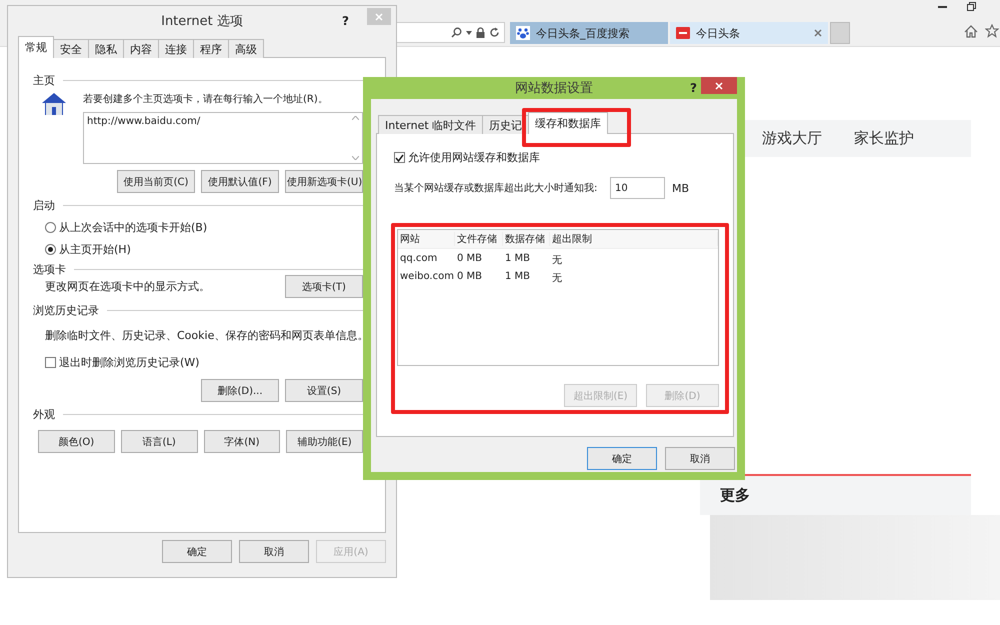  Describe the element at coordinates (942, 7) in the screenshot. I see `minimize-icon` at that location.